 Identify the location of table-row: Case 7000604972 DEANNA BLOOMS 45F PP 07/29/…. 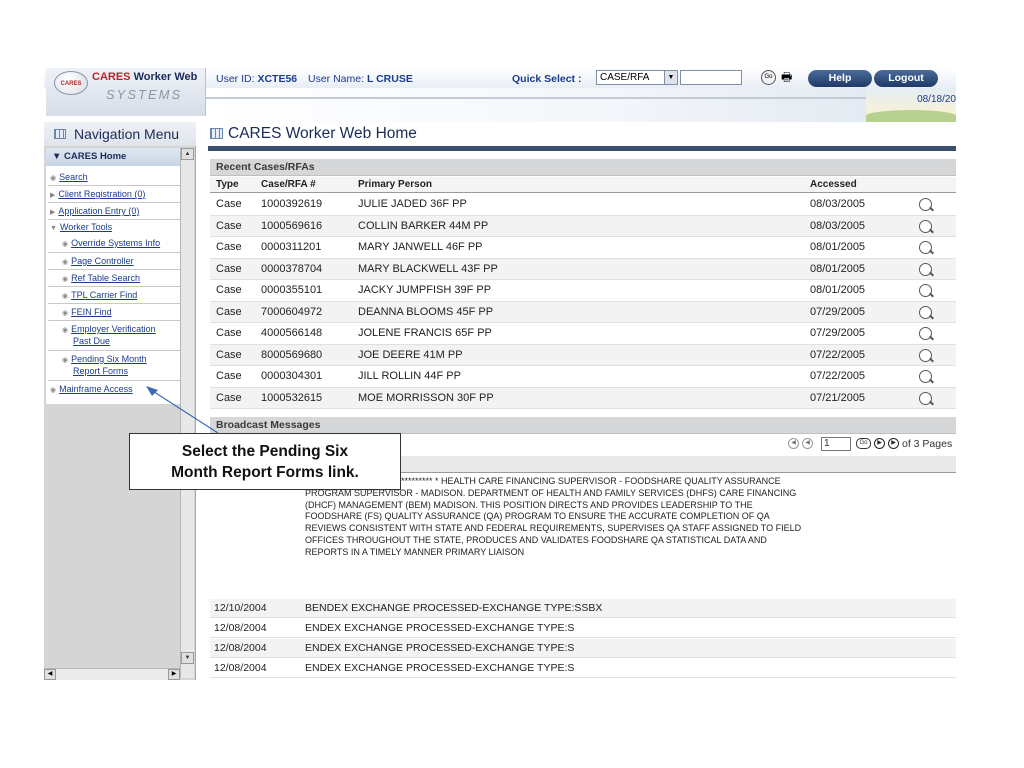
(583, 312).